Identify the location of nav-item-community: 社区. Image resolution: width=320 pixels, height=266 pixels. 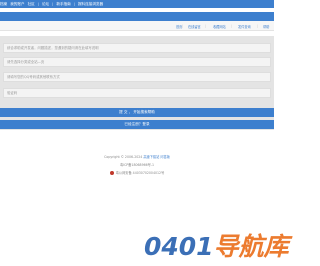
(31, 4).